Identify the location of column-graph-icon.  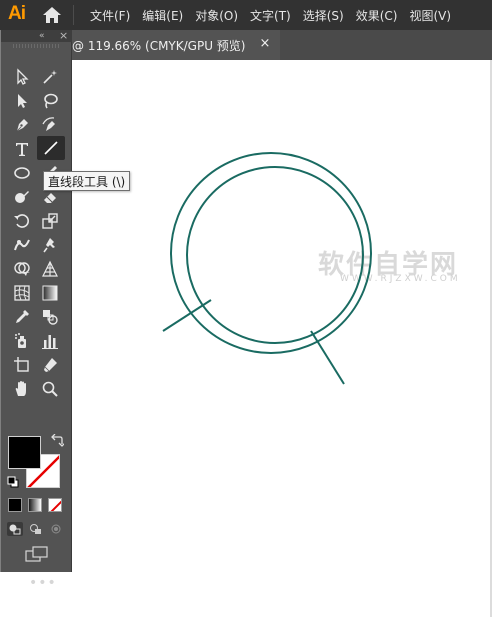
(50, 341).